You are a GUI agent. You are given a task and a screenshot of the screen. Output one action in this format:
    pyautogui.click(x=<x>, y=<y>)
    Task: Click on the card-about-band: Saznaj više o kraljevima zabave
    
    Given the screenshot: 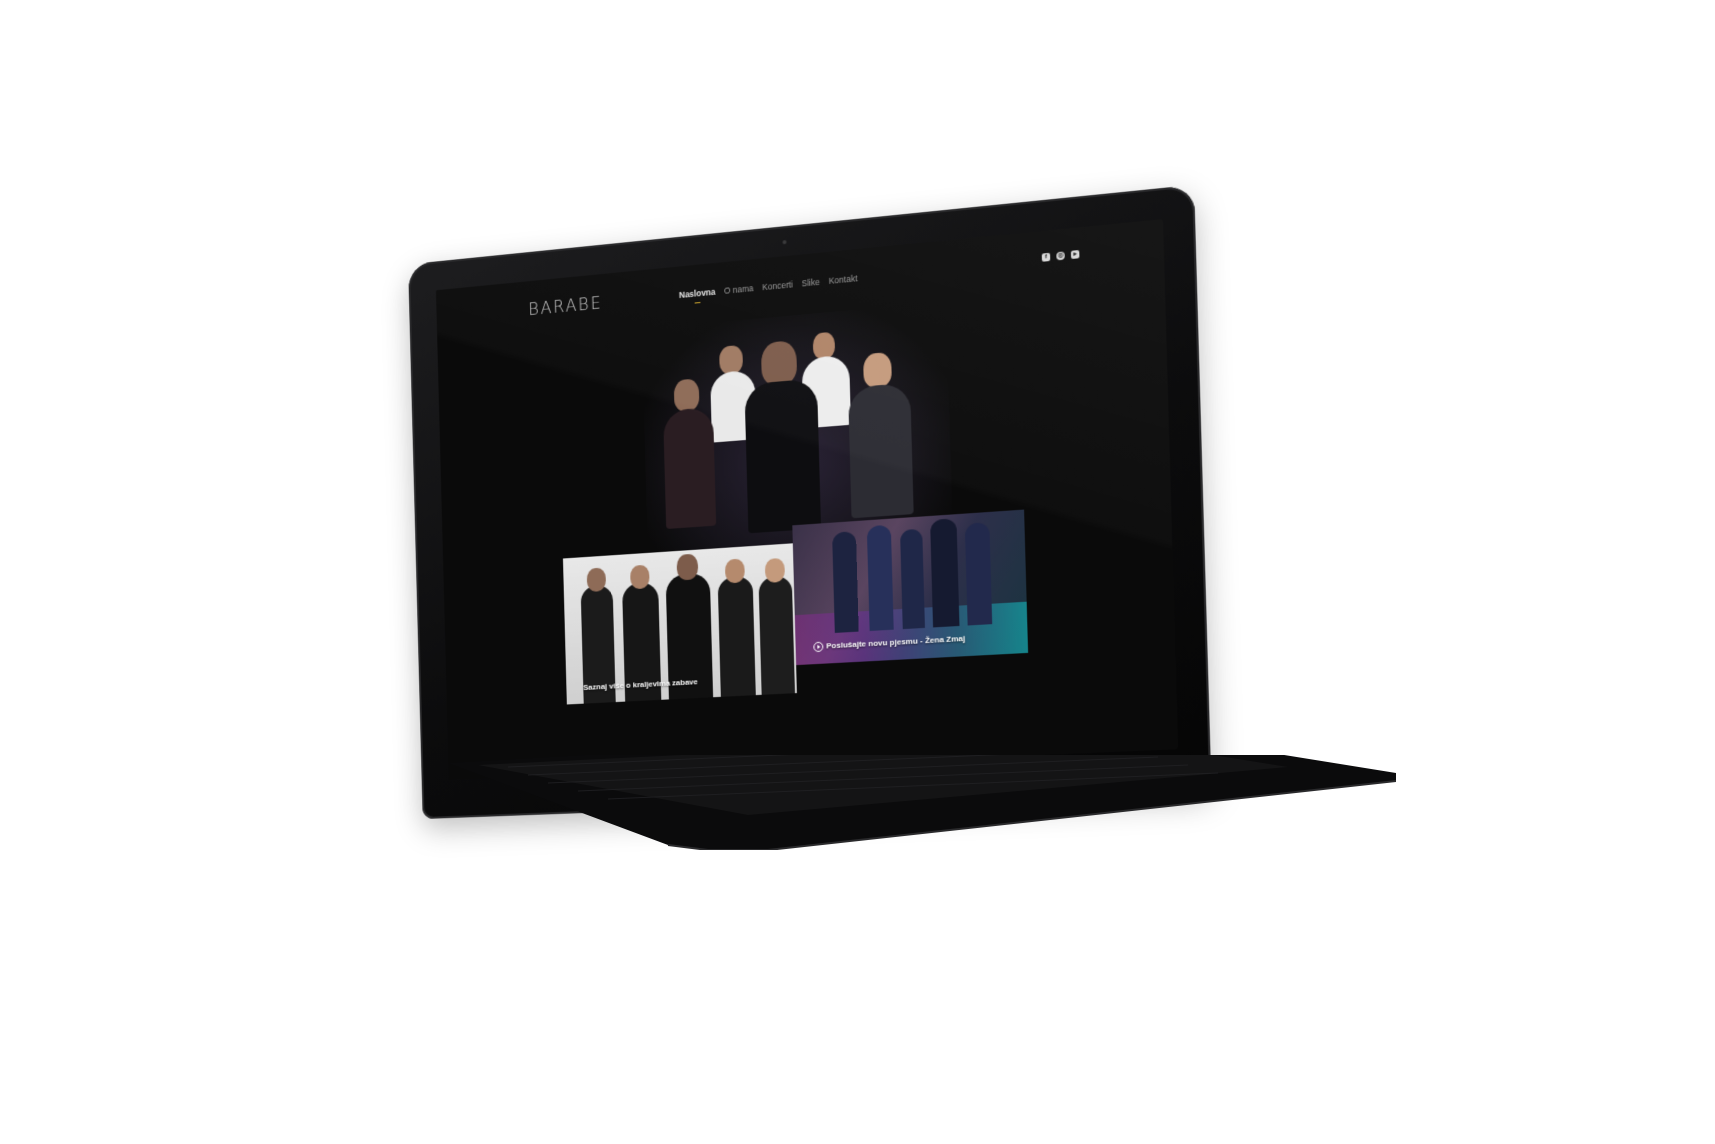 What is the action you would take?
    pyautogui.click(x=679, y=624)
    